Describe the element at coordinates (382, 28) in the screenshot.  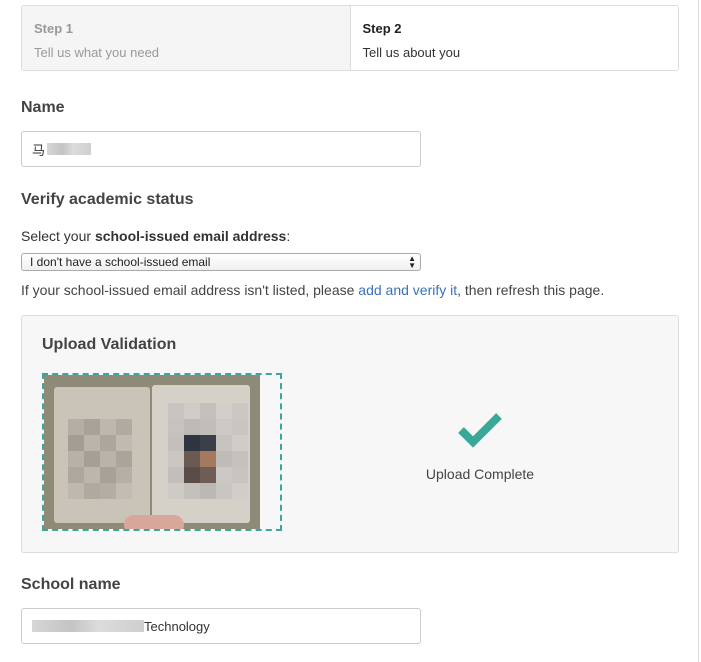
I see `step-2-title: Step 2` at that location.